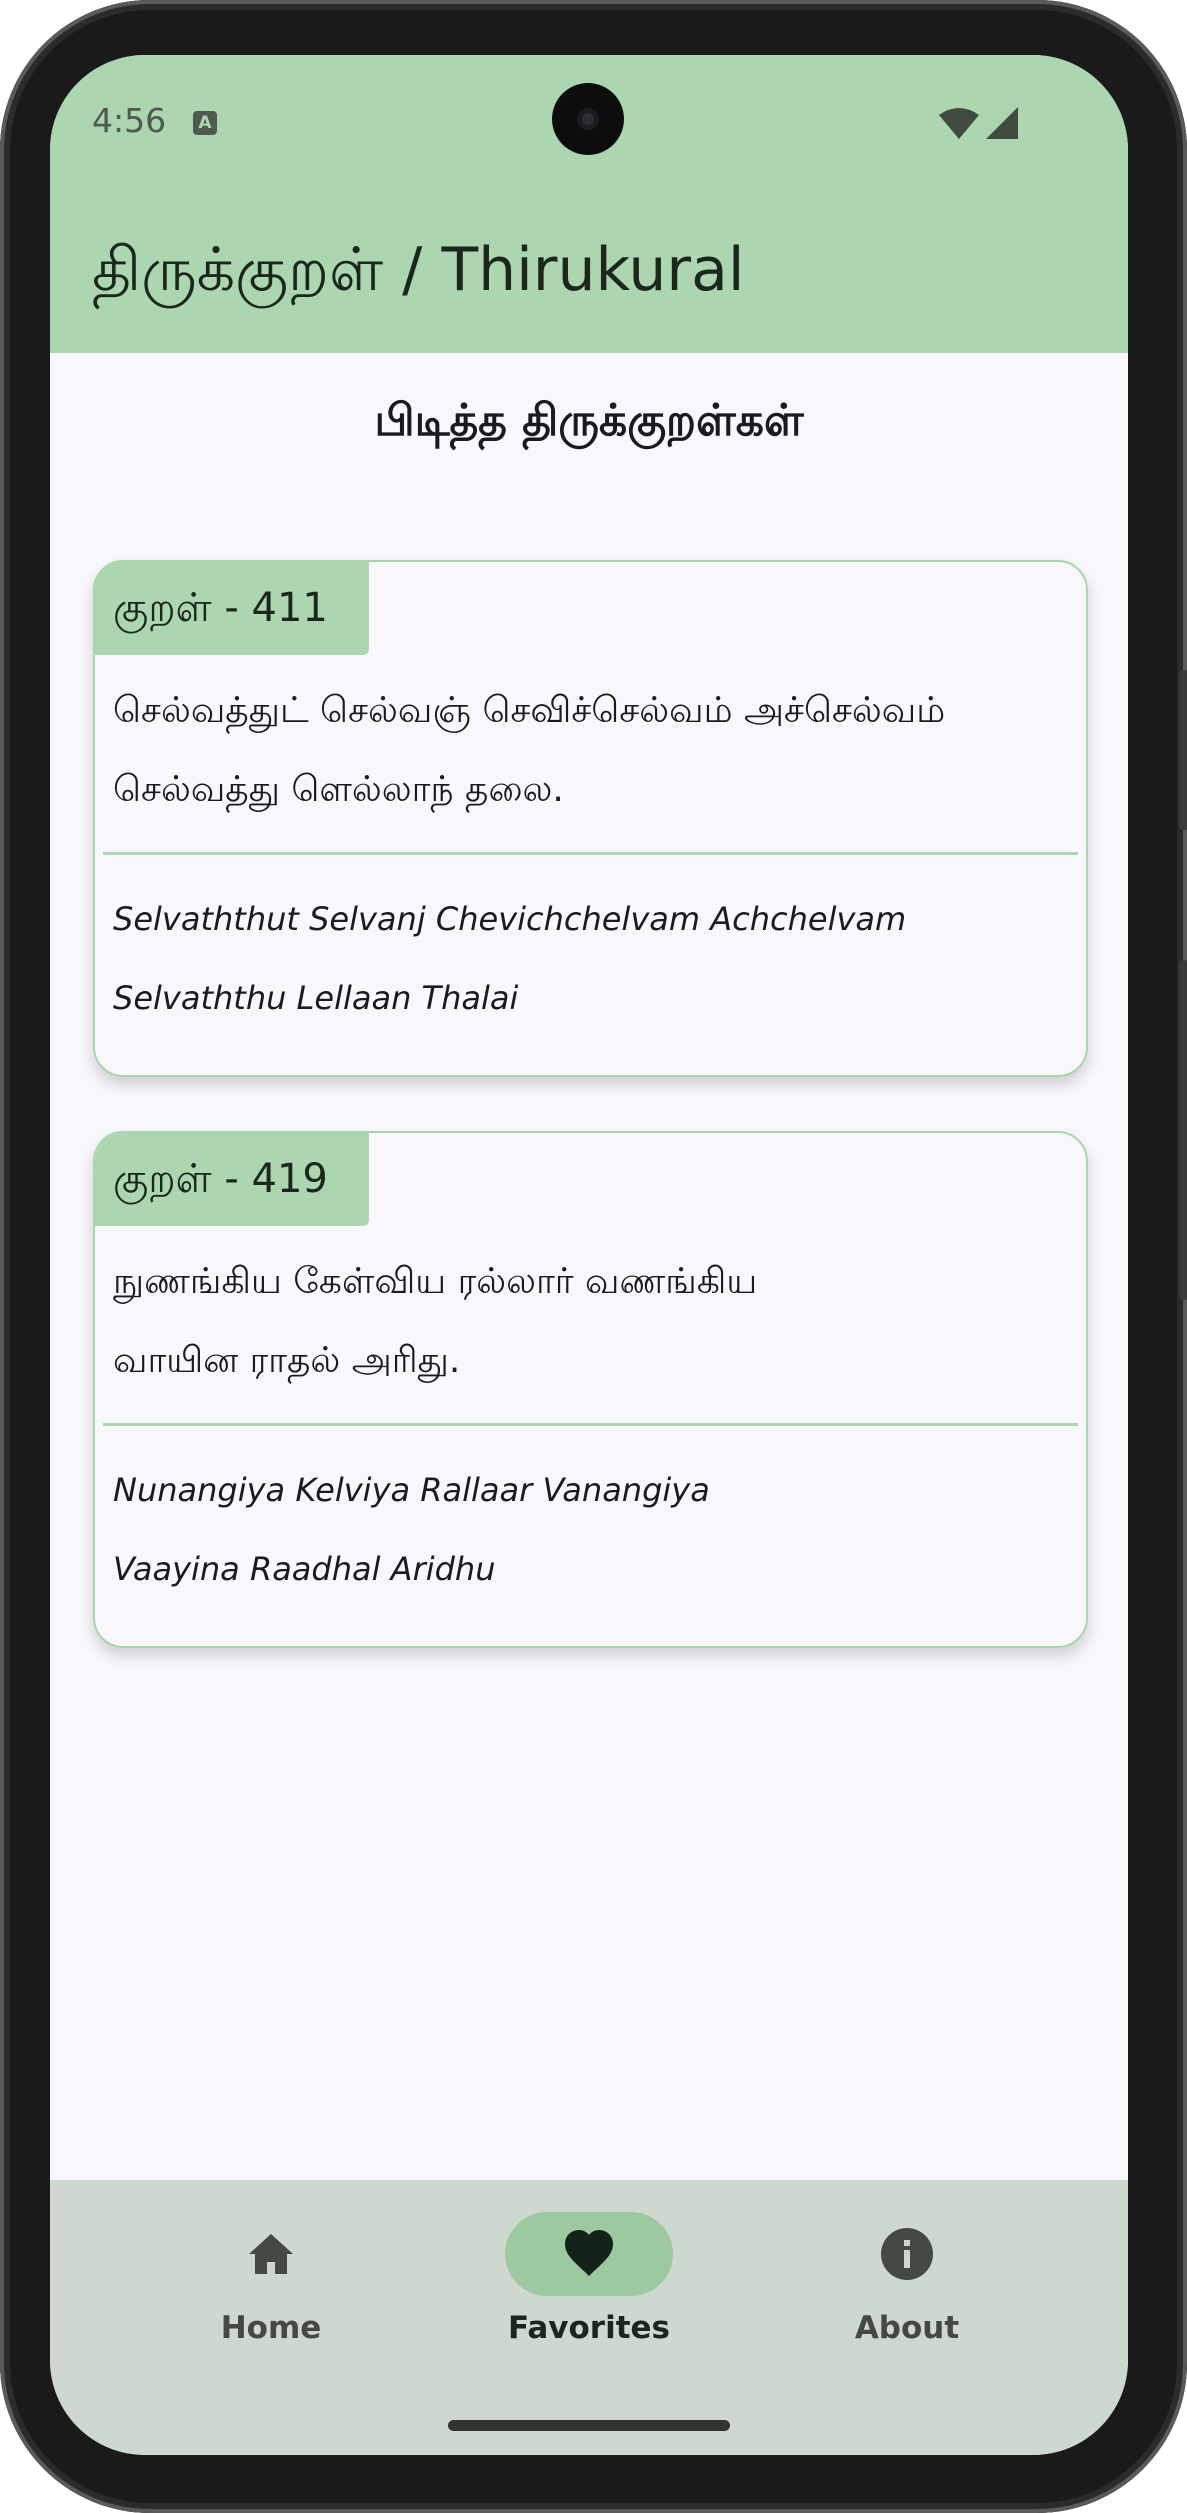 The width and height of the screenshot is (1187, 2513). I want to click on kural-number-badge: குறள் - 411, so click(232, 608).